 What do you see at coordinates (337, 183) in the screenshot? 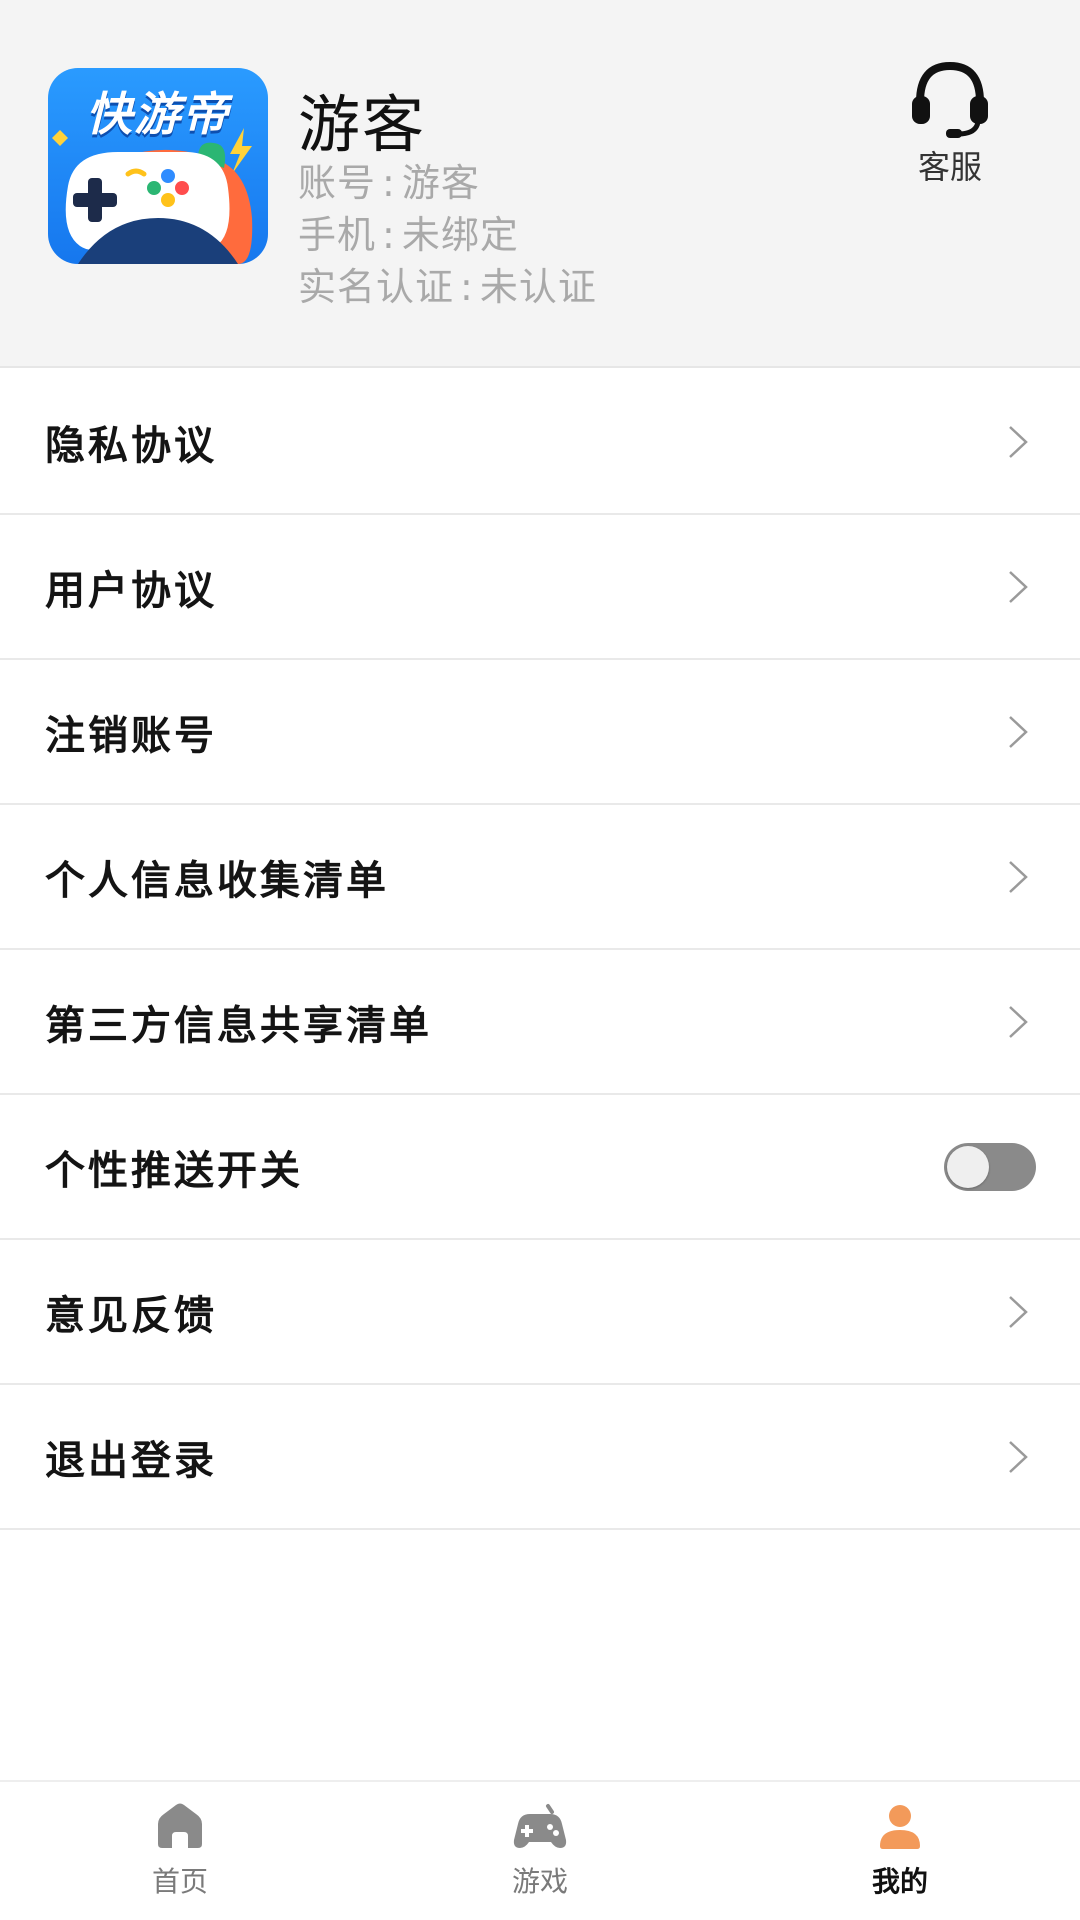
I see `account-label: 账号` at bounding box center [337, 183].